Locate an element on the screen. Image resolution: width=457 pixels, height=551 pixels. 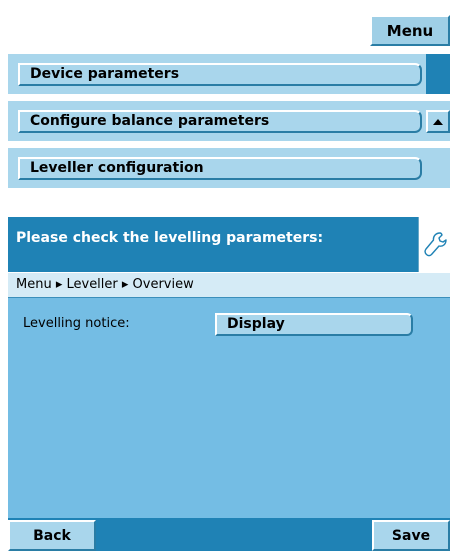
back-button: Back is located at coordinates (52, 535).